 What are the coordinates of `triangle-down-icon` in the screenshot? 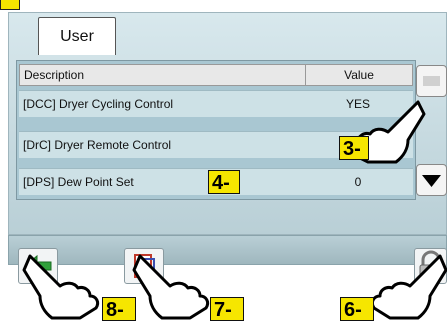 It's located at (431, 181).